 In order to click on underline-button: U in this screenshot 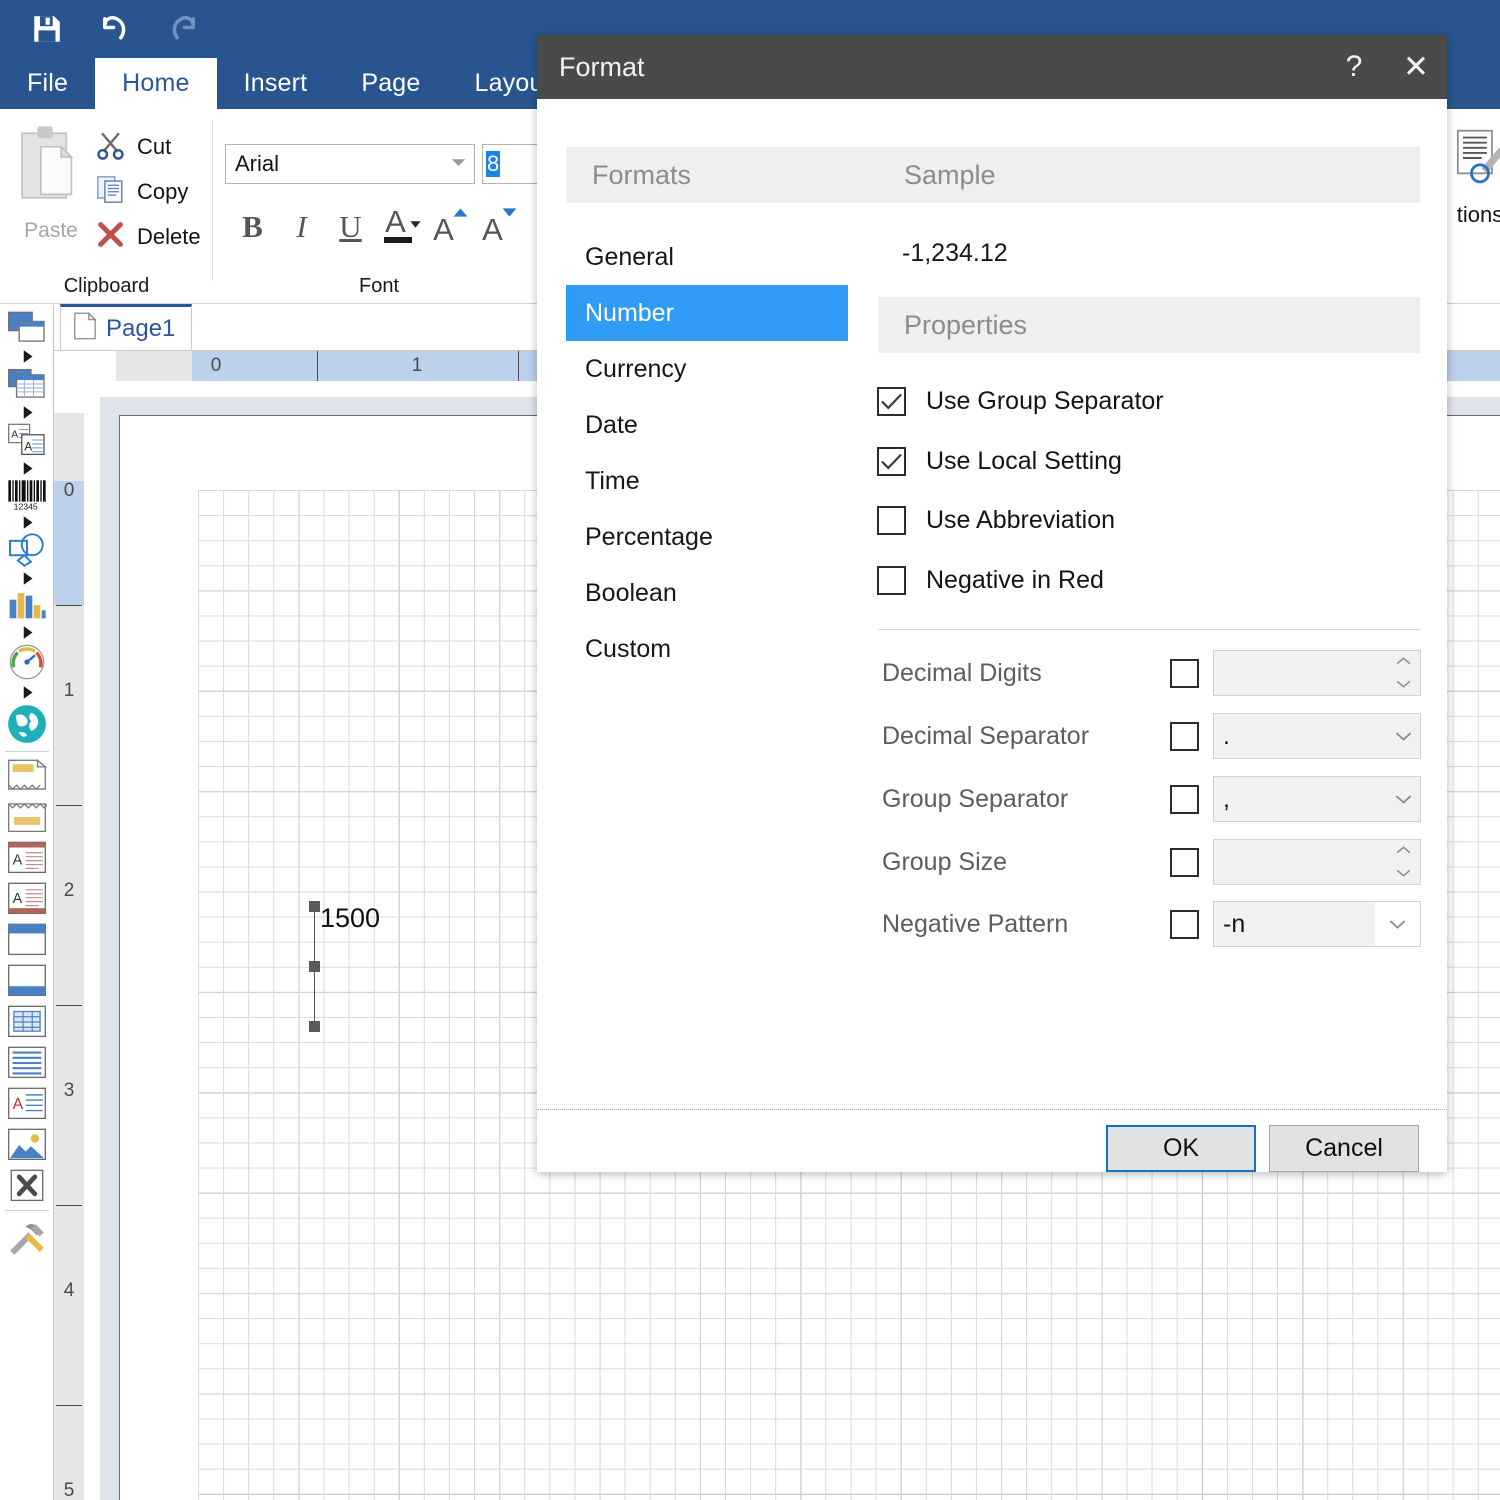, I will do `click(350, 226)`.